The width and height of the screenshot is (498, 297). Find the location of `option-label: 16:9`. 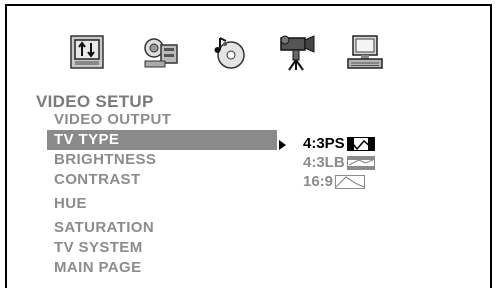

option-label: 16:9 is located at coordinates (318, 181).